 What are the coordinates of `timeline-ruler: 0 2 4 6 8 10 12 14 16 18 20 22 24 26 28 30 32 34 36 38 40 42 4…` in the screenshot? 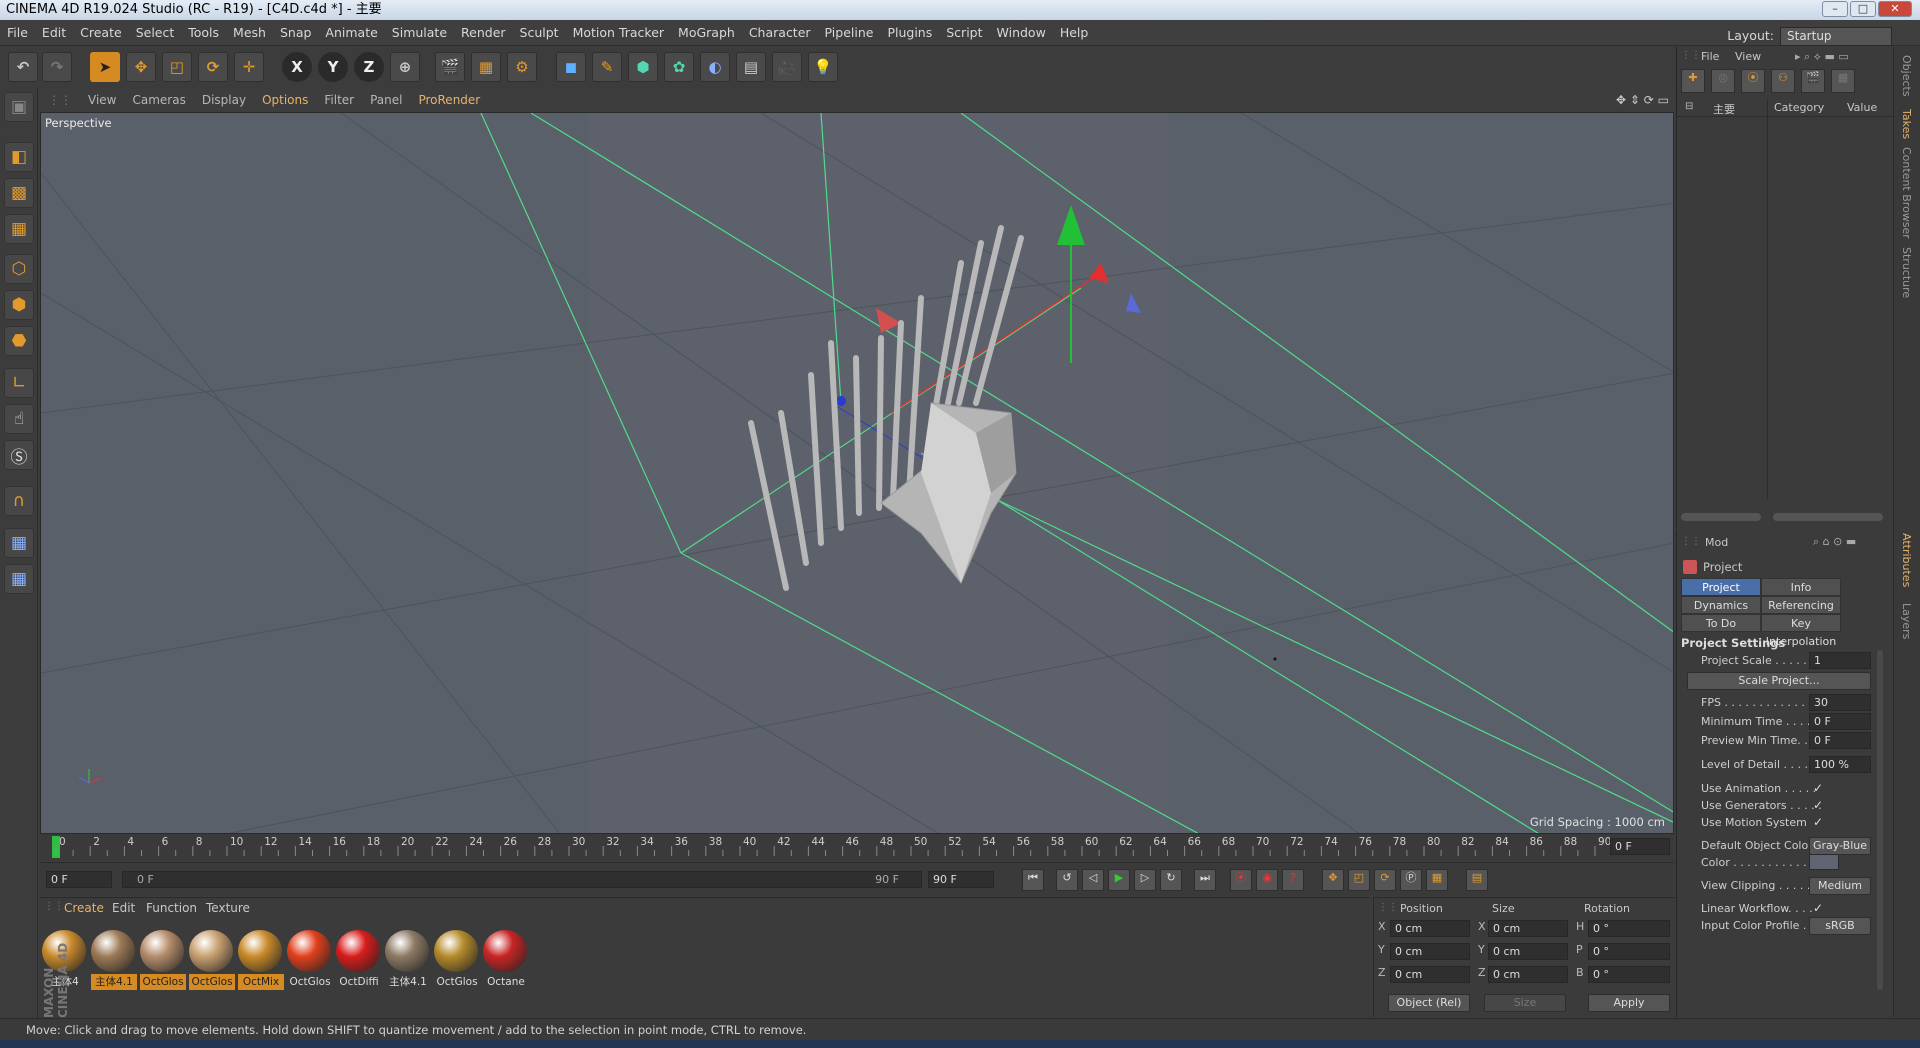 It's located at (857, 847).